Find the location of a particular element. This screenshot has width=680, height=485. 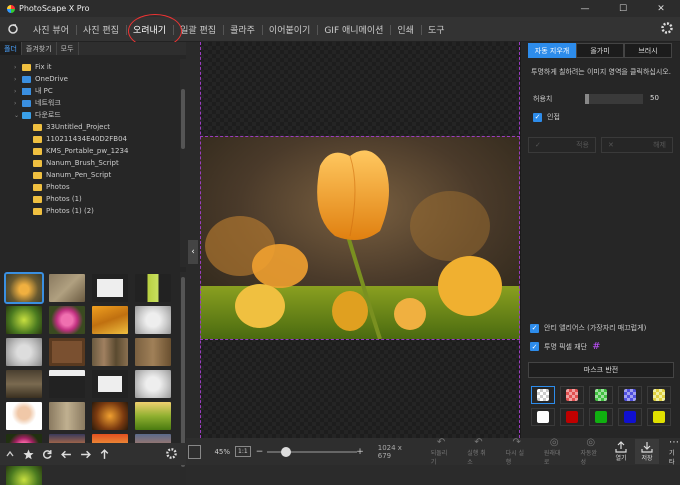

redo-button: ↷ 다시 실행 is located at coordinates (517, 451).